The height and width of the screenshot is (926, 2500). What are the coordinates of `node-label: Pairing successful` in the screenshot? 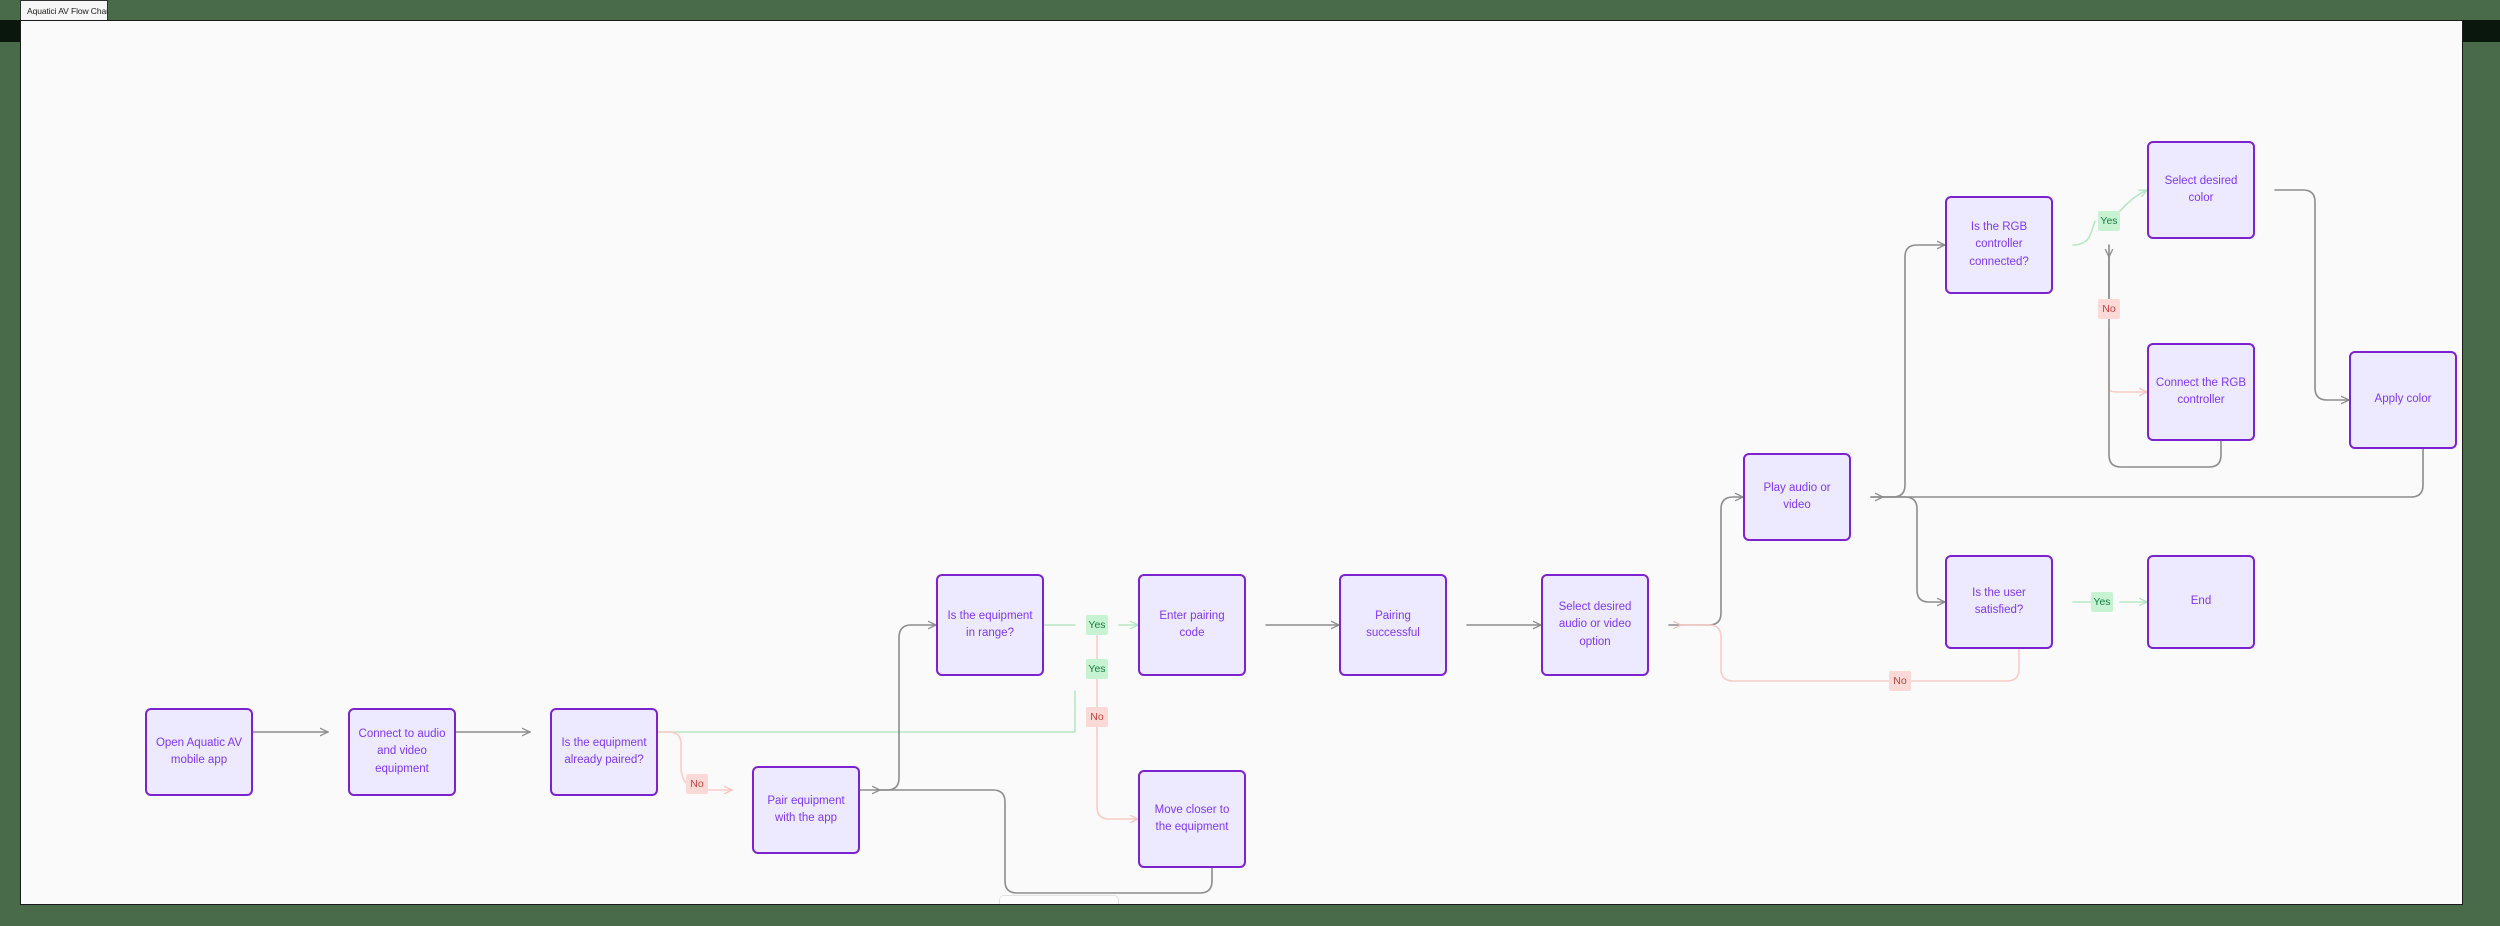 It's located at (1393, 624).